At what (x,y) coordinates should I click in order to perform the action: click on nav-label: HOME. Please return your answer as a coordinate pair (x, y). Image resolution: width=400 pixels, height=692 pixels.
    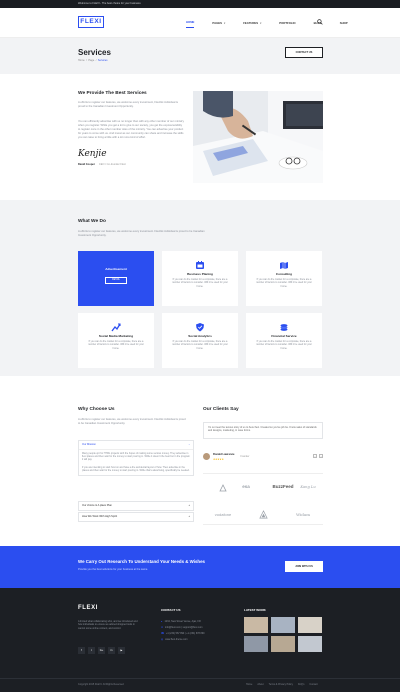
    Looking at the image, I should click on (190, 22).